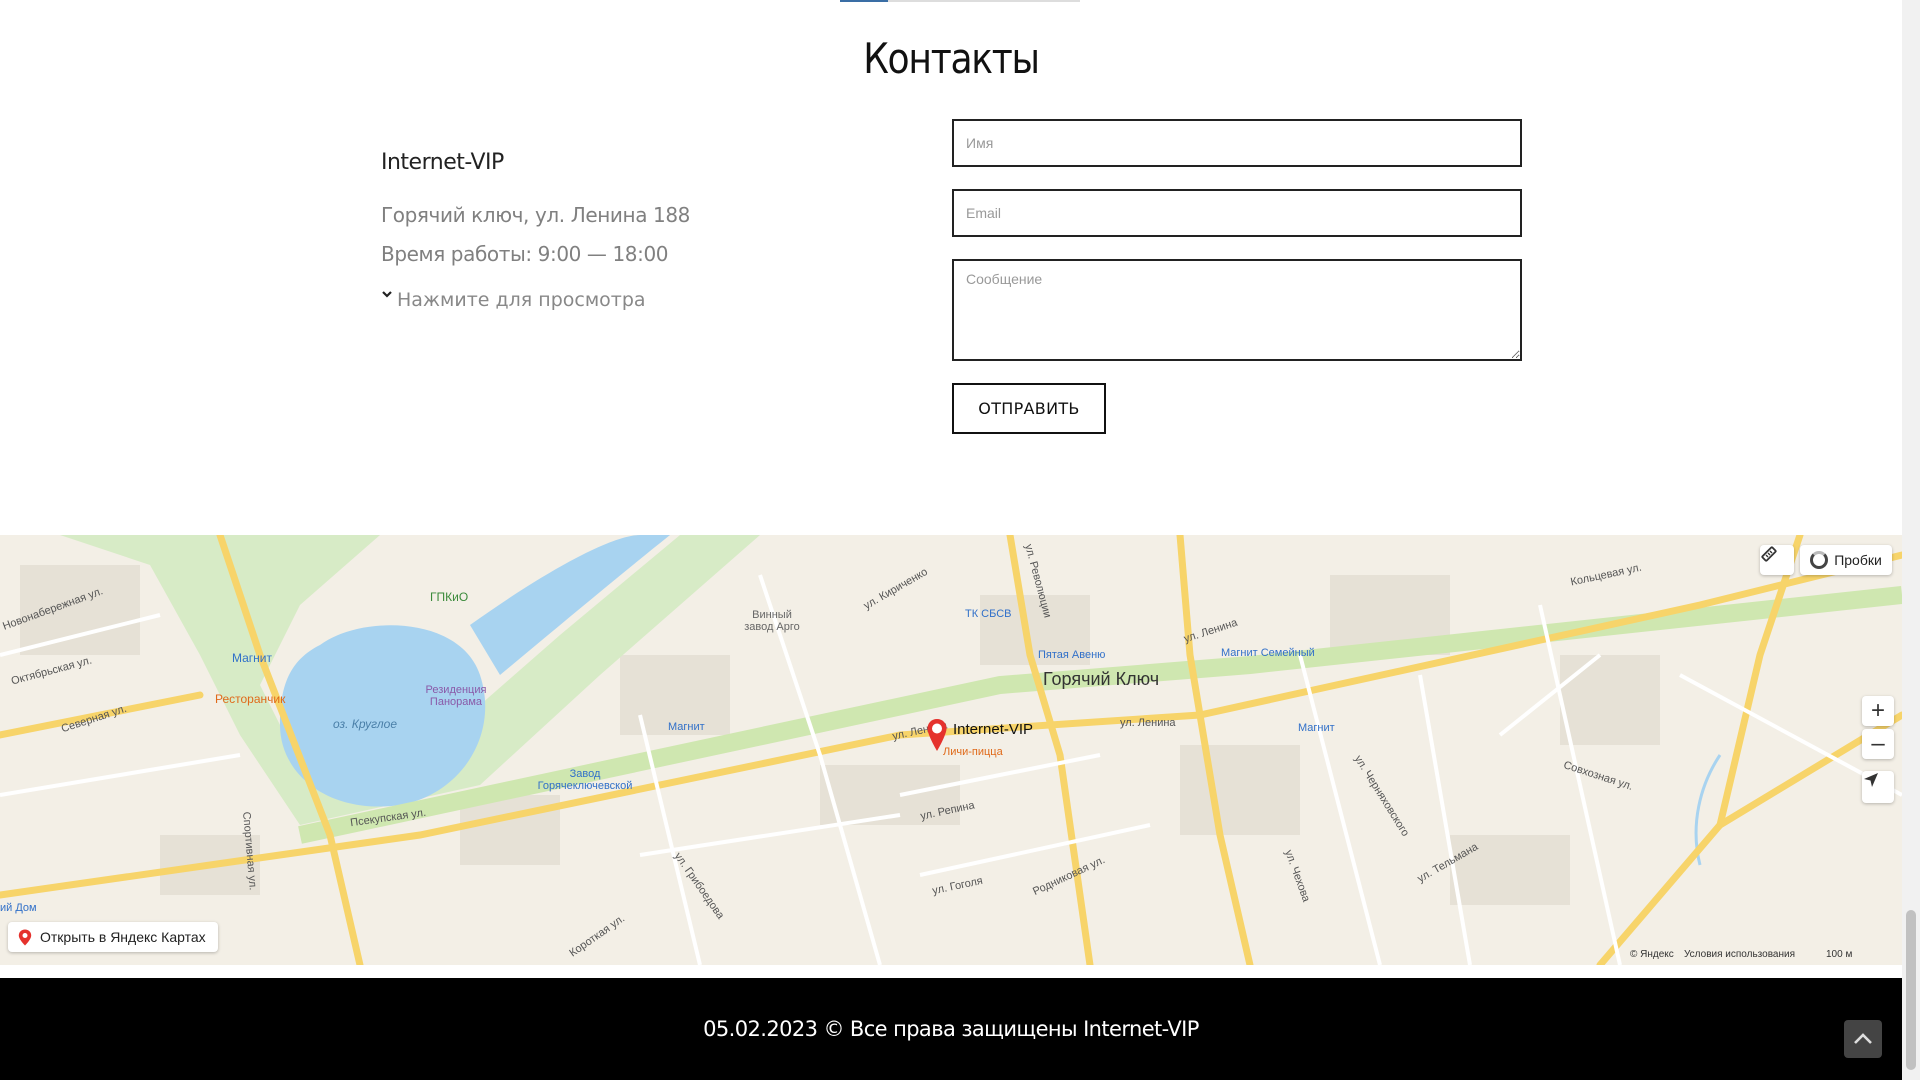 This screenshot has width=1920, height=1080. I want to click on geolocation-button, so click(1878, 787).